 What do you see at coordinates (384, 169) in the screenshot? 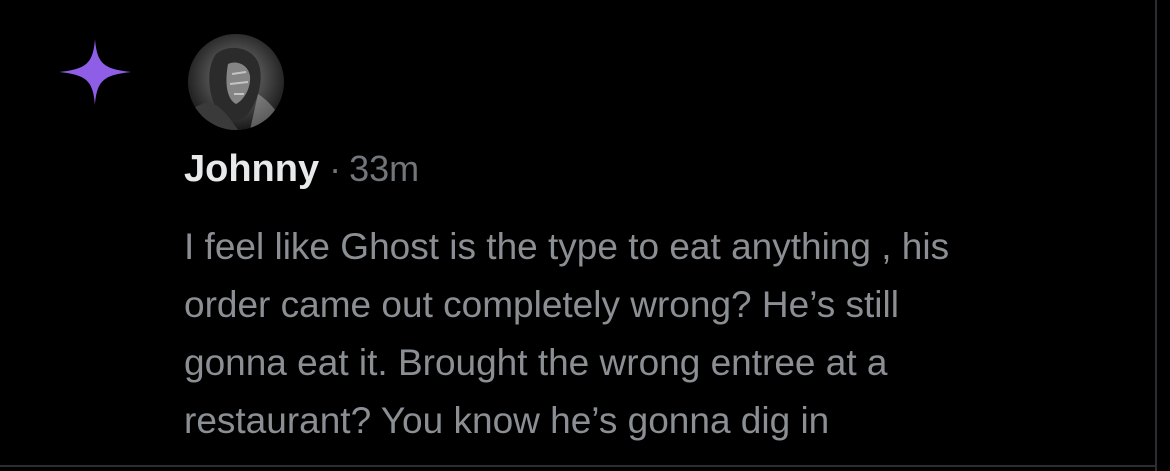
I see `post-timestamp: 33m` at bounding box center [384, 169].